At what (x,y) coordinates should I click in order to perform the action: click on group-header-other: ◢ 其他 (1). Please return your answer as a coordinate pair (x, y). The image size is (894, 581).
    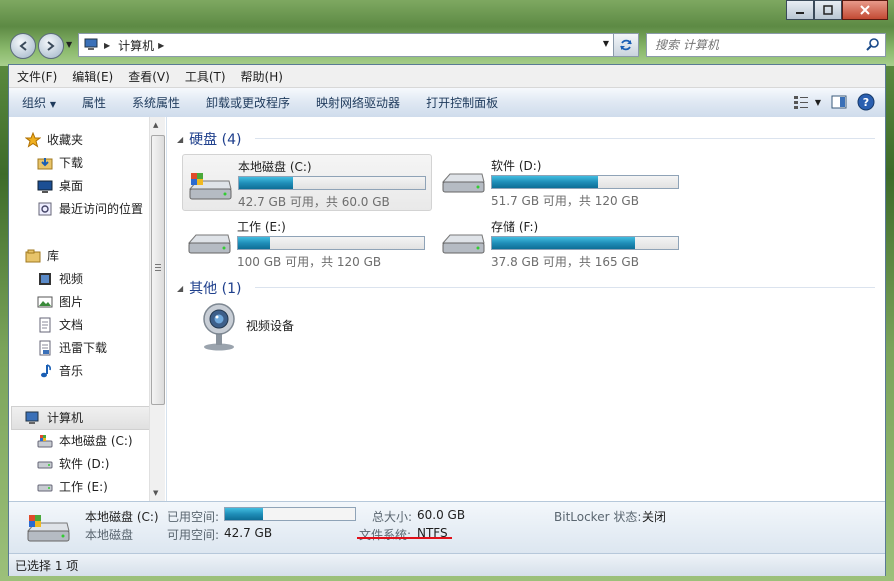
    Looking at the image, I should click on (209, 288).